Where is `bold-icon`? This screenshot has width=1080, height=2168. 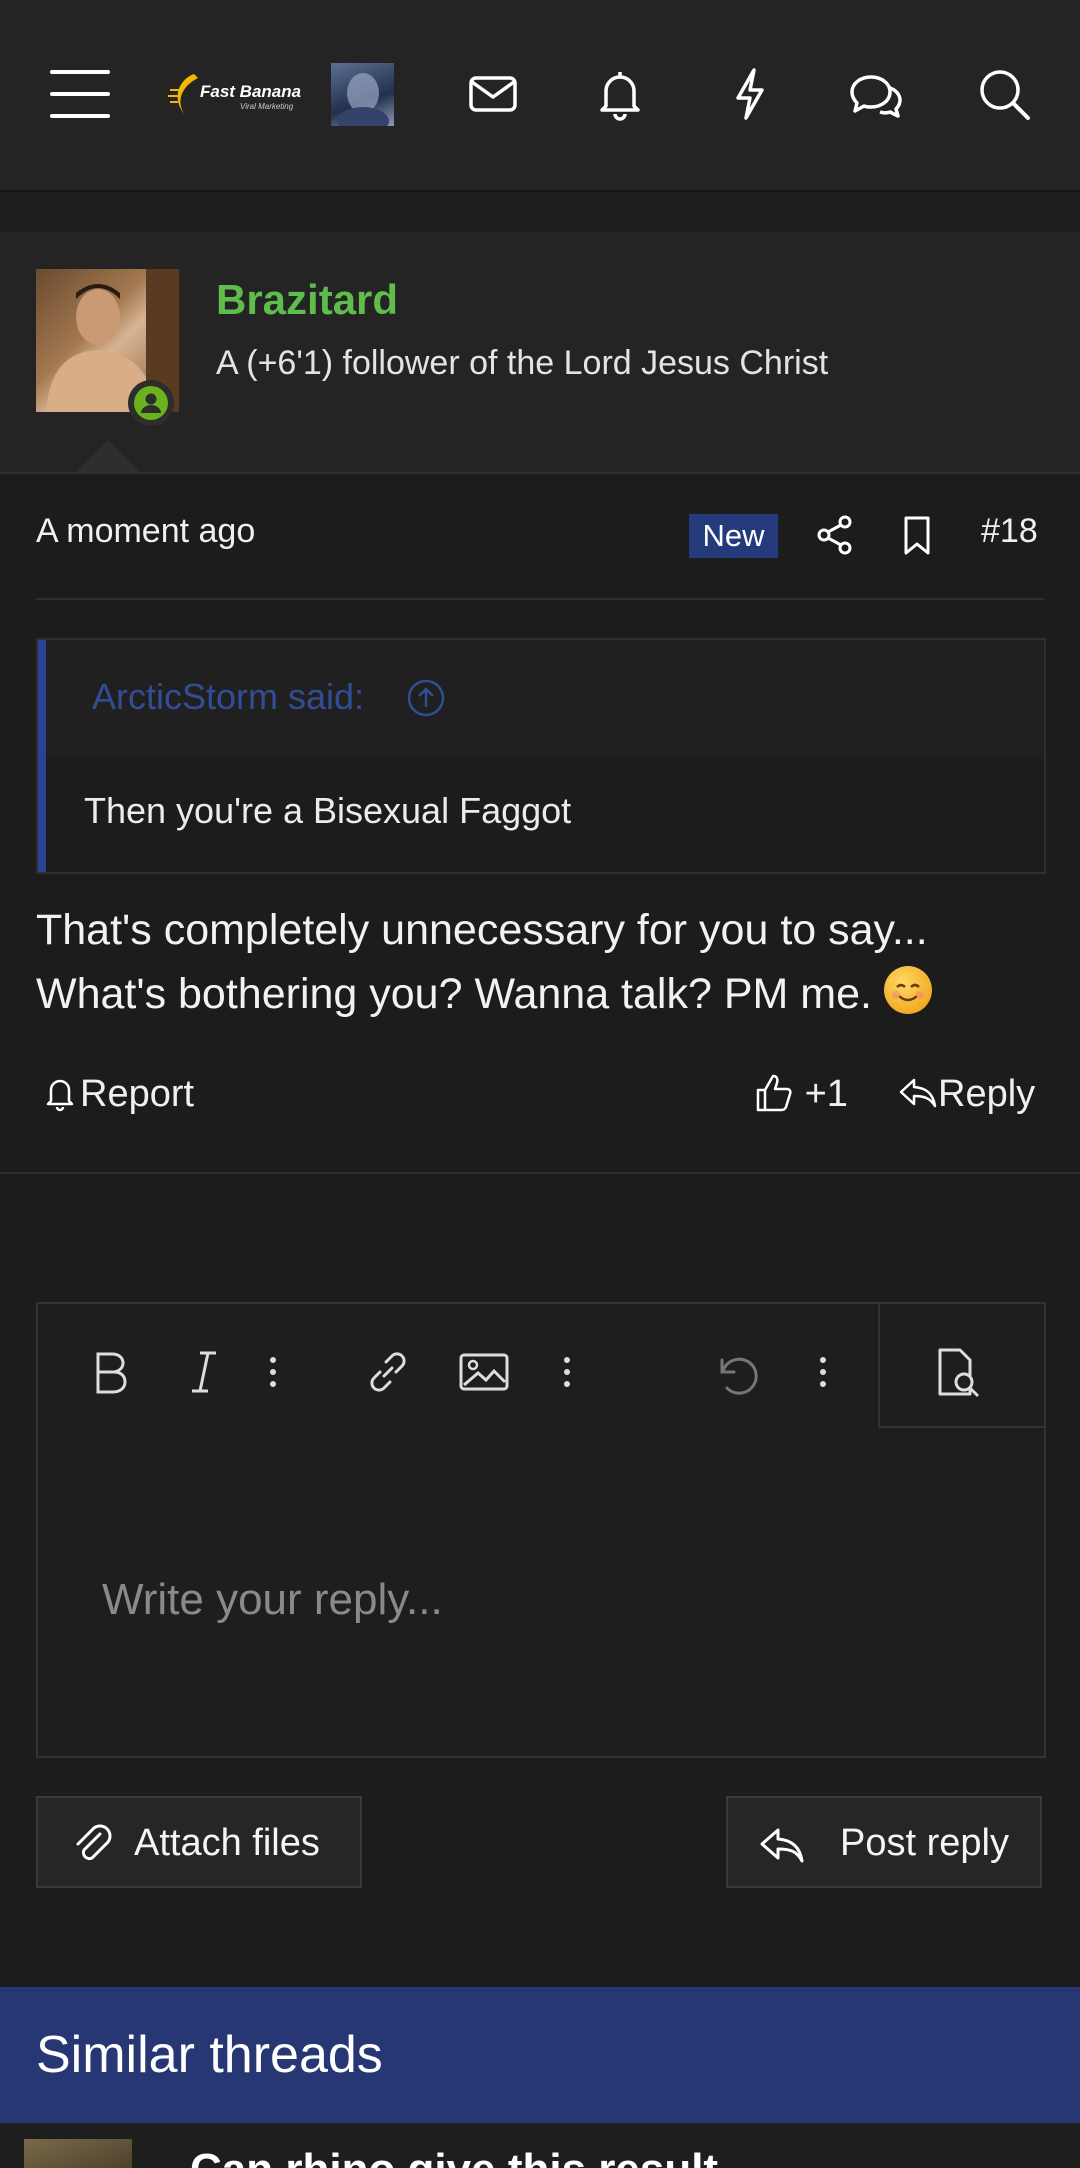
bold-icon is located at coordinates (110, 1372).